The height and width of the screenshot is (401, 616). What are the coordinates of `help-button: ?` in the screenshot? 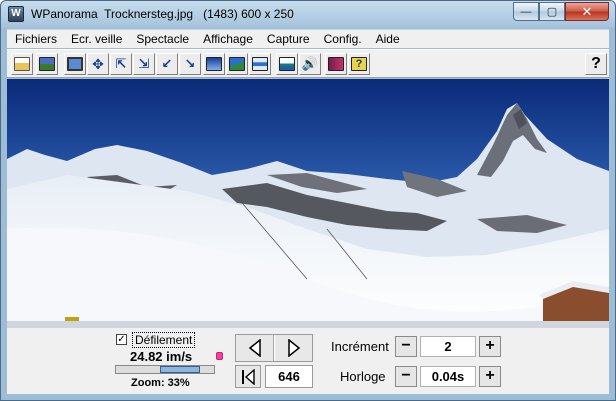 It's located at (596, 64).